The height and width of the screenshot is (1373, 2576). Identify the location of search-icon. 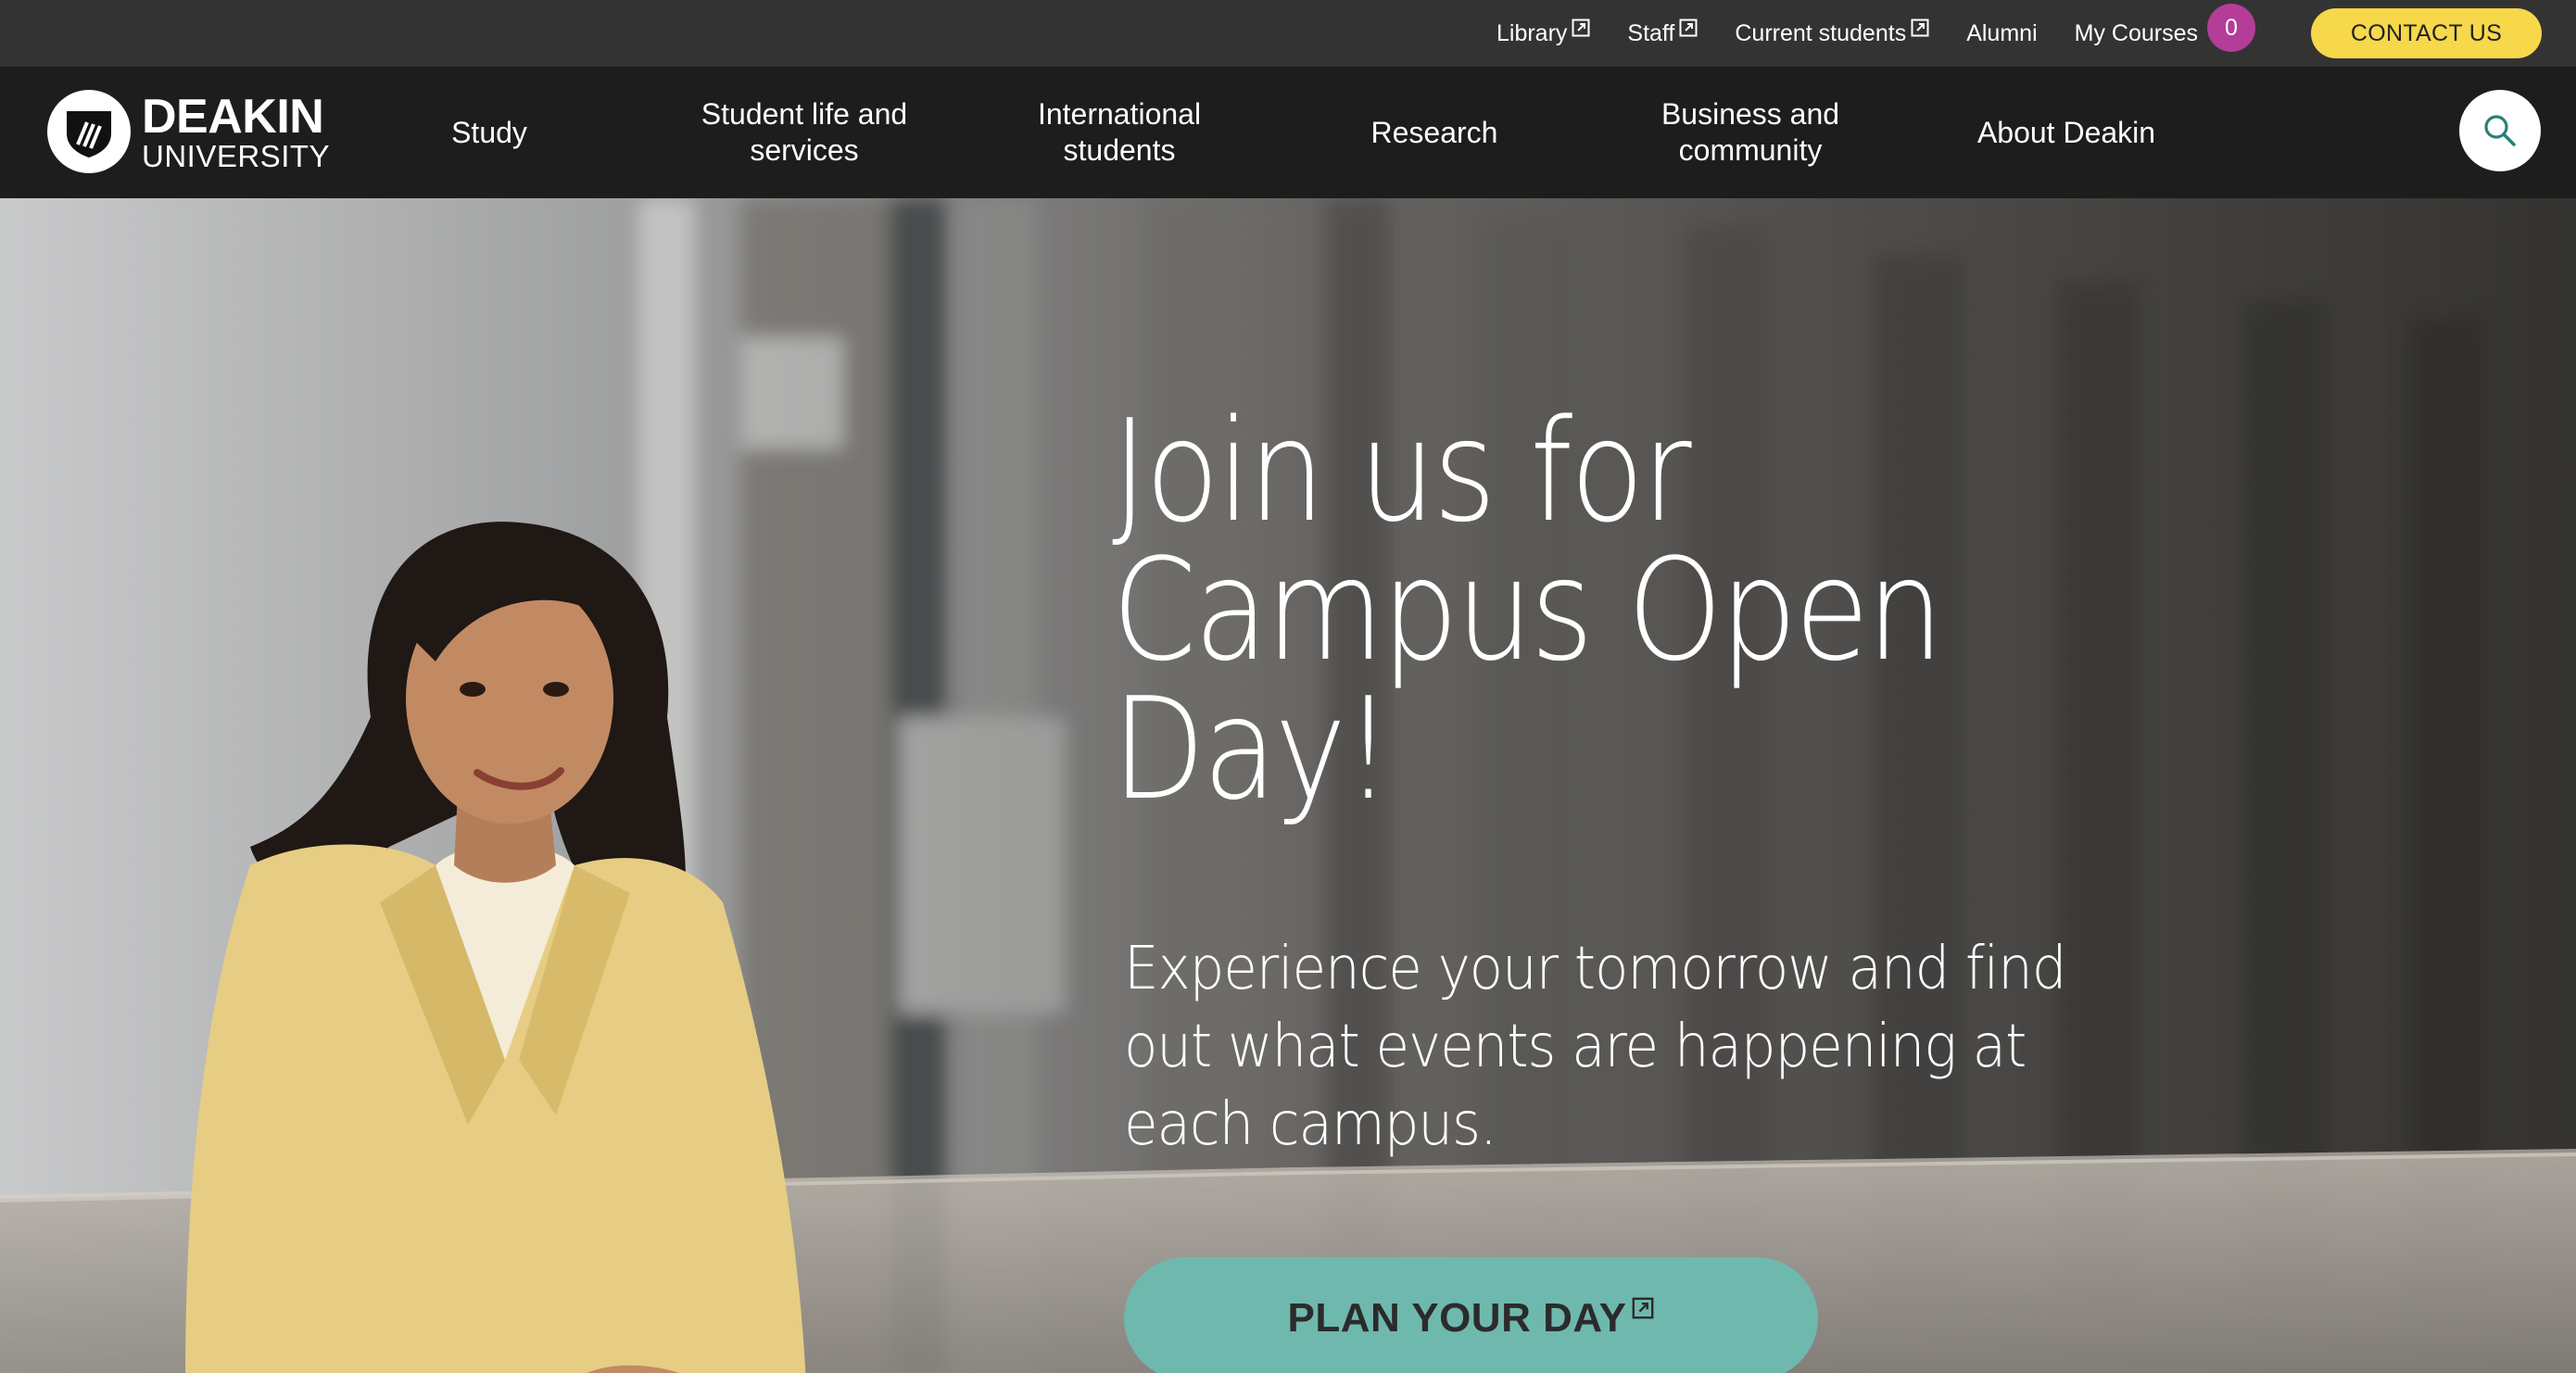
(2500, 130).